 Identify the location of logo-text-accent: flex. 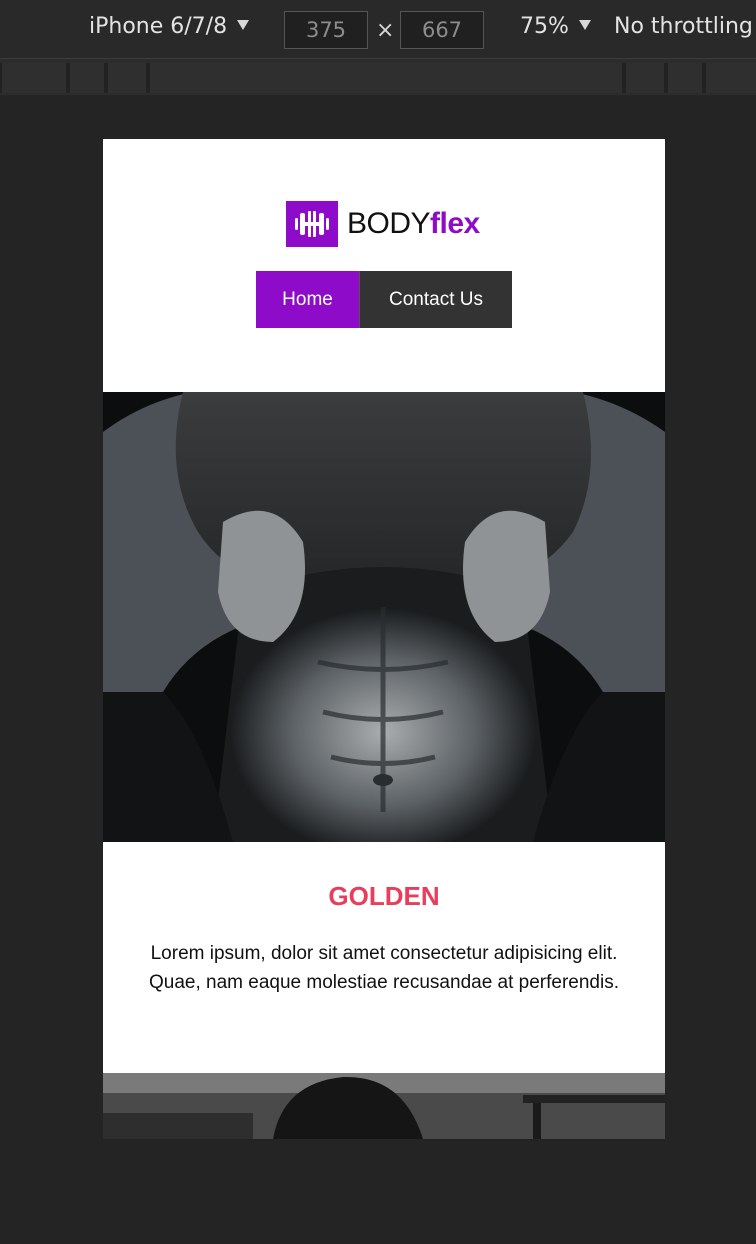
(455, 223).